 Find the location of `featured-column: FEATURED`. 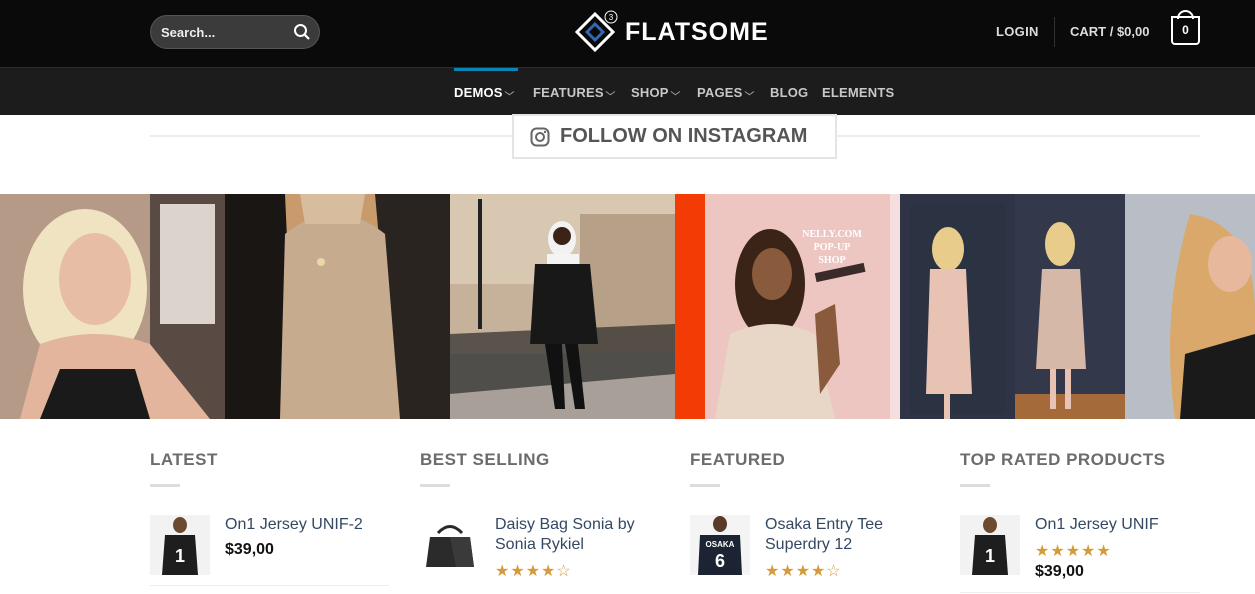

featured-column: FEATURED is located at coordinates (810, 468).